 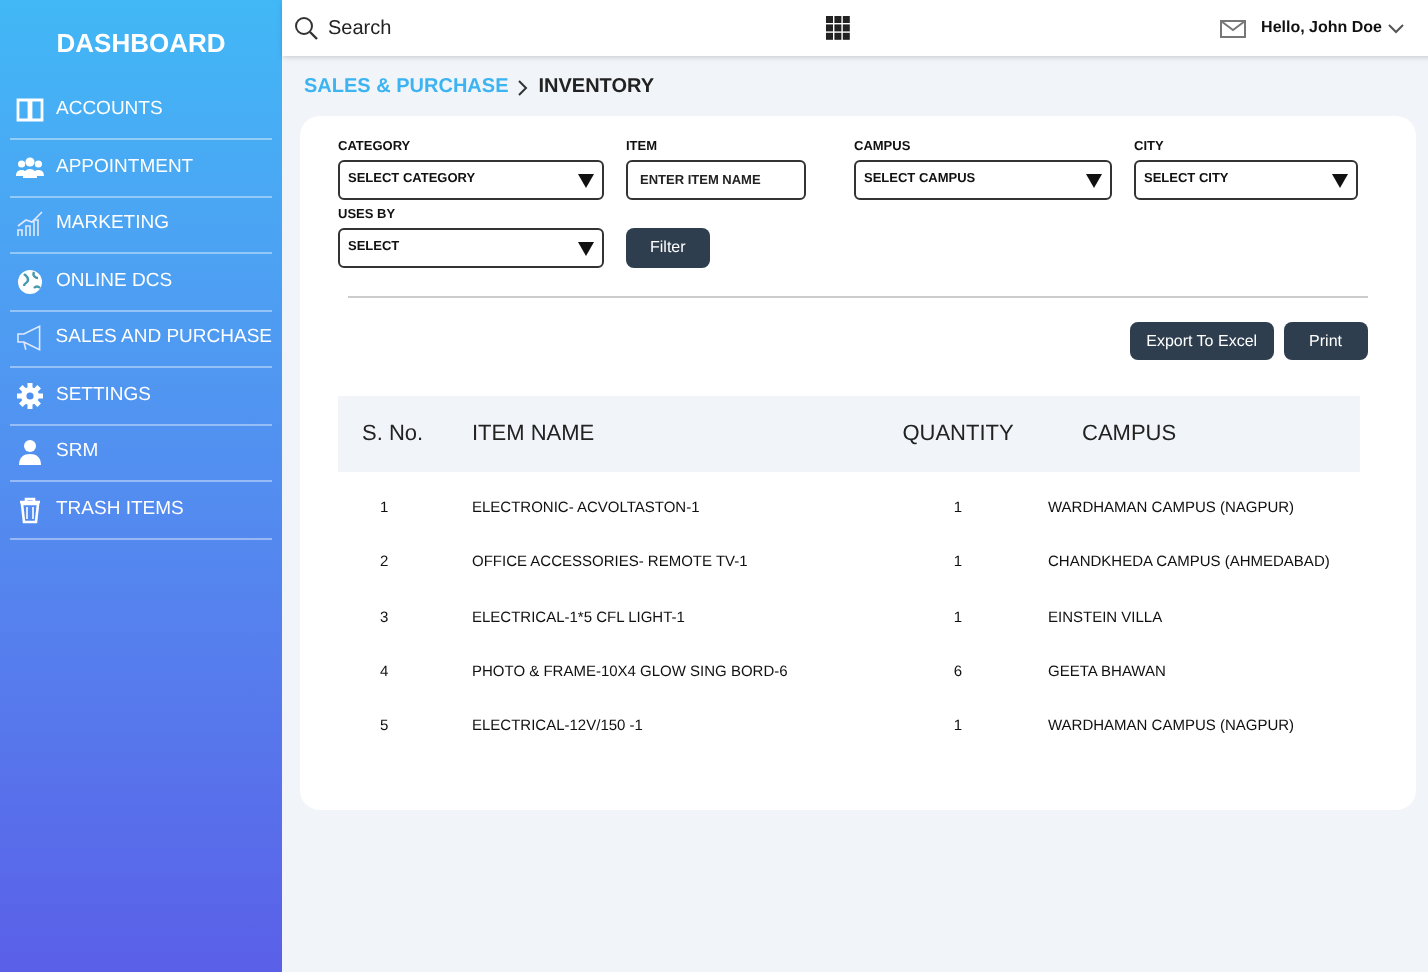 What do you see at coordinates (1129, 434) in the screenshot?
I see `column-header: CAMPUS` at bounding box center [1129, 434].